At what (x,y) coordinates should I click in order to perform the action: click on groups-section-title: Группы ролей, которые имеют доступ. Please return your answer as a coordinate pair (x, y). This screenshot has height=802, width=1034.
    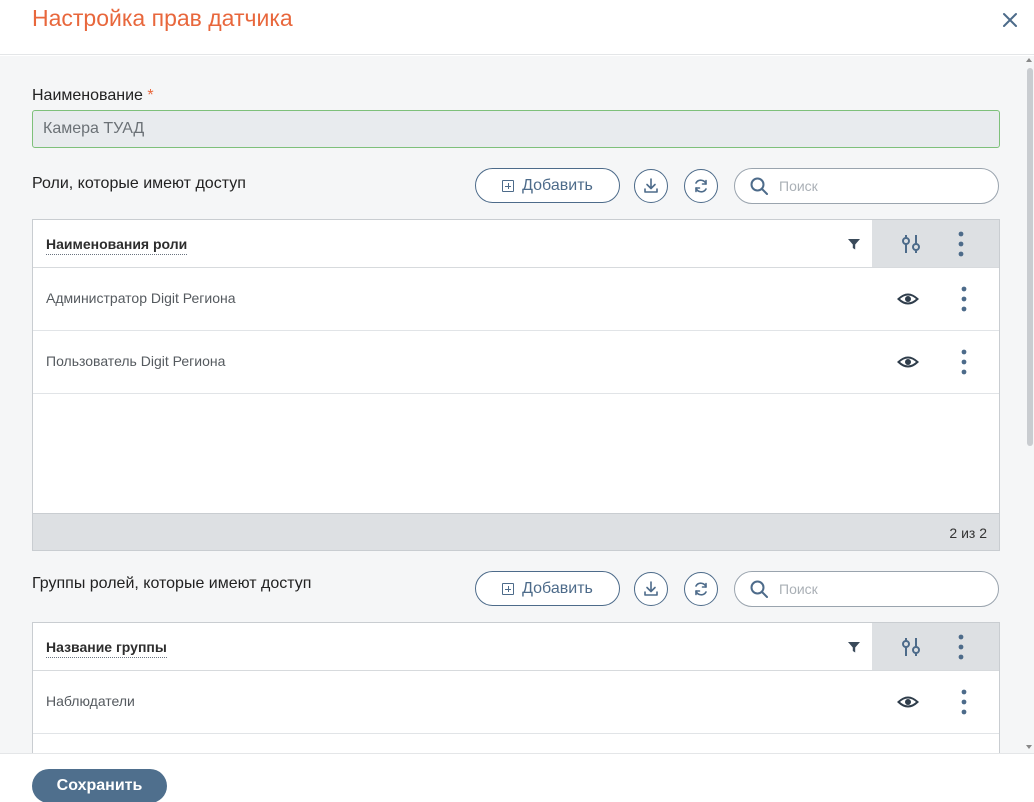
    Looking at the image, I should click on (172, 583).